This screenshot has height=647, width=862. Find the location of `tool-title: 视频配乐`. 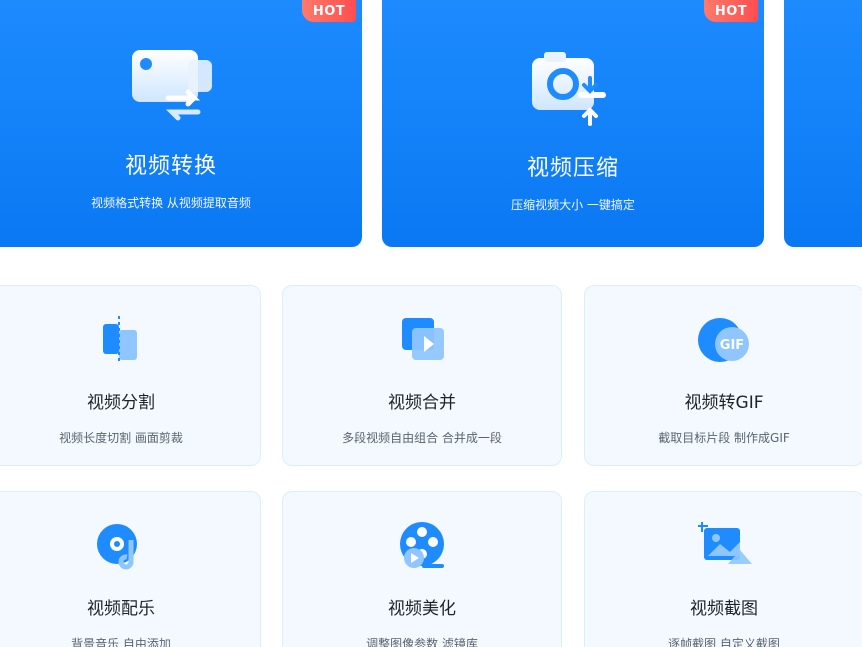

tool-title: 视频配乐 is located at coordinates (121, 609).